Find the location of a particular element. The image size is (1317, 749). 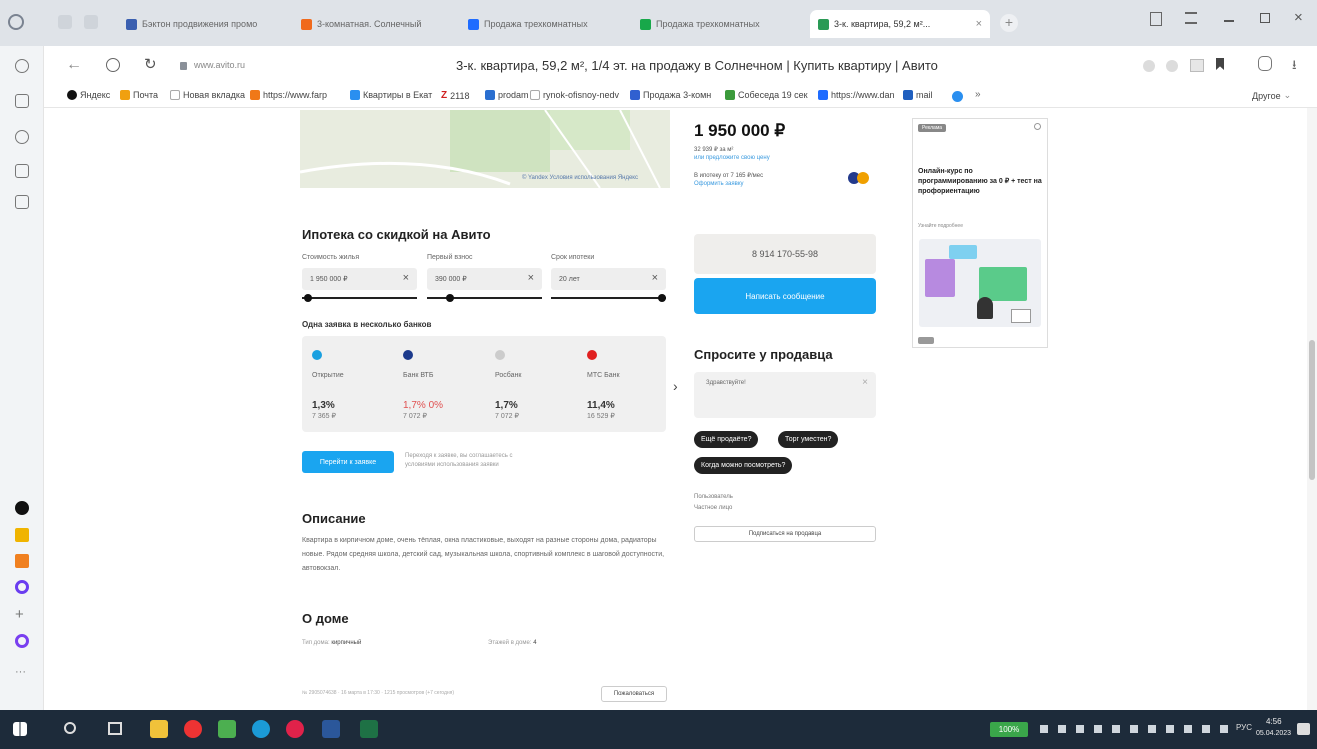

ad-info-icon is located at coordinates (1037, 126).